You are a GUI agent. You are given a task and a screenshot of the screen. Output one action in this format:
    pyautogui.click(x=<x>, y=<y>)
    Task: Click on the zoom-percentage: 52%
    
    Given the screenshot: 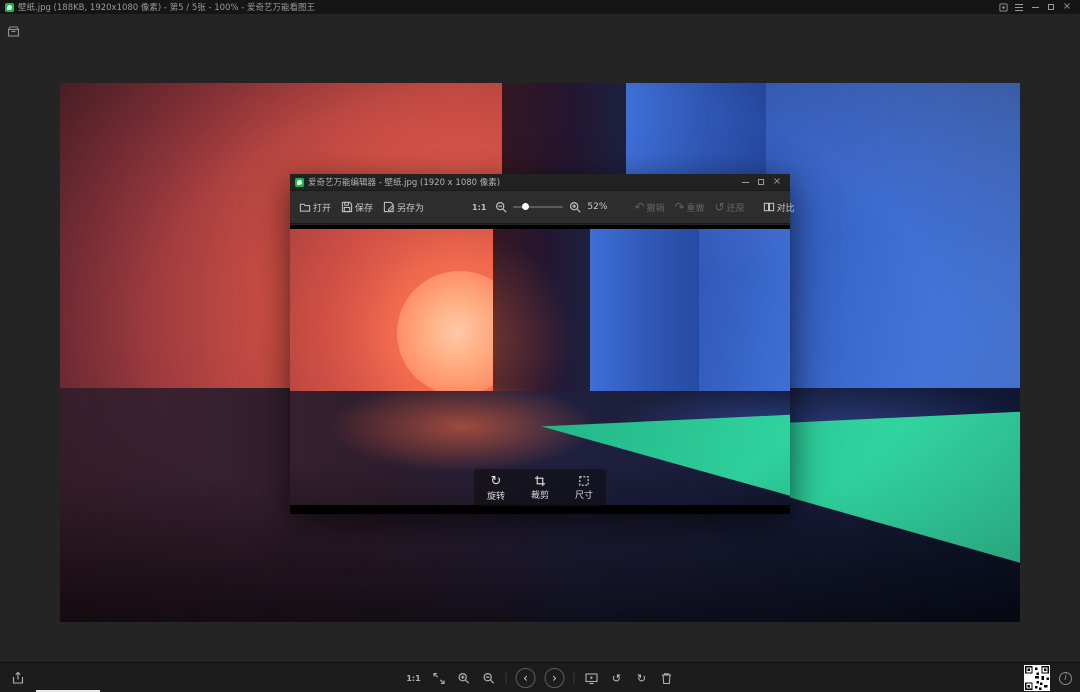 What is the action you would take?
    pyautogui.click(x=597, y=207)
    